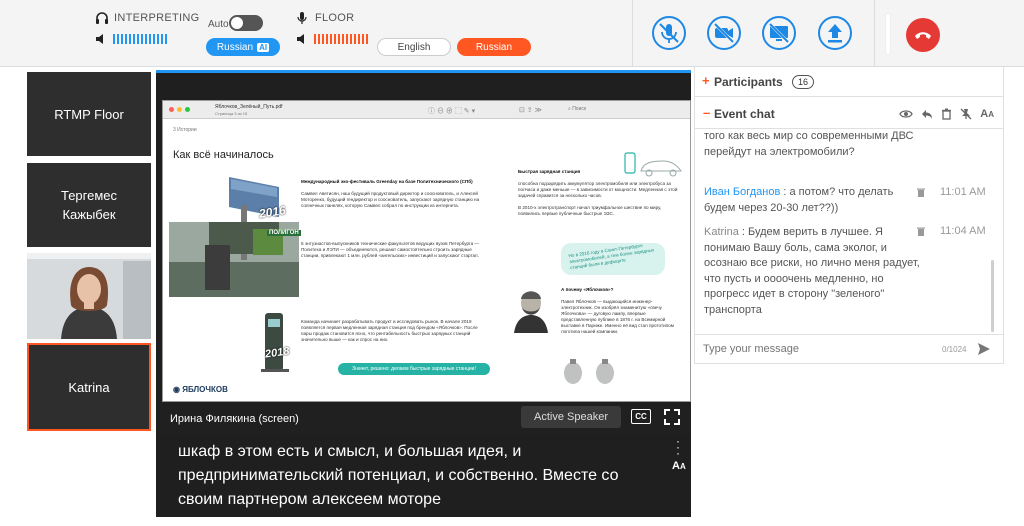 The width and height of the screenshot is (1024, 526). Describe the element at coordinates (672, 417) in the screenshot. I see `fullscreen-icon` at that location.